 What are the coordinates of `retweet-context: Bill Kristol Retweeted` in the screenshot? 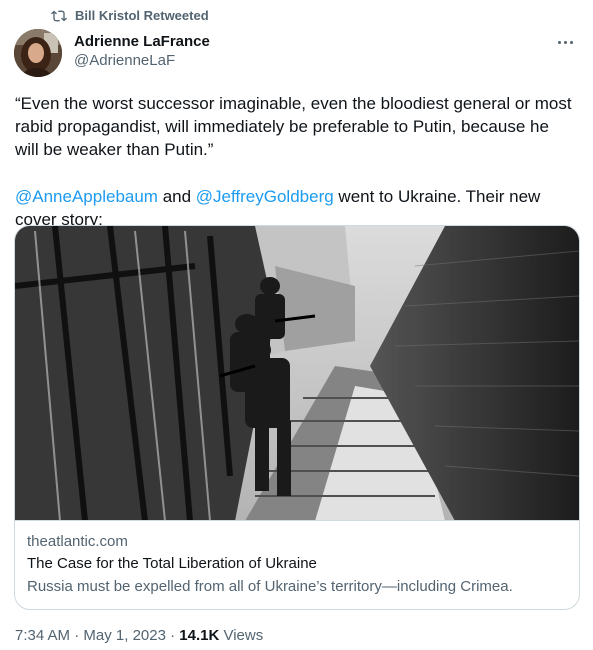 It's located at (296, 16).